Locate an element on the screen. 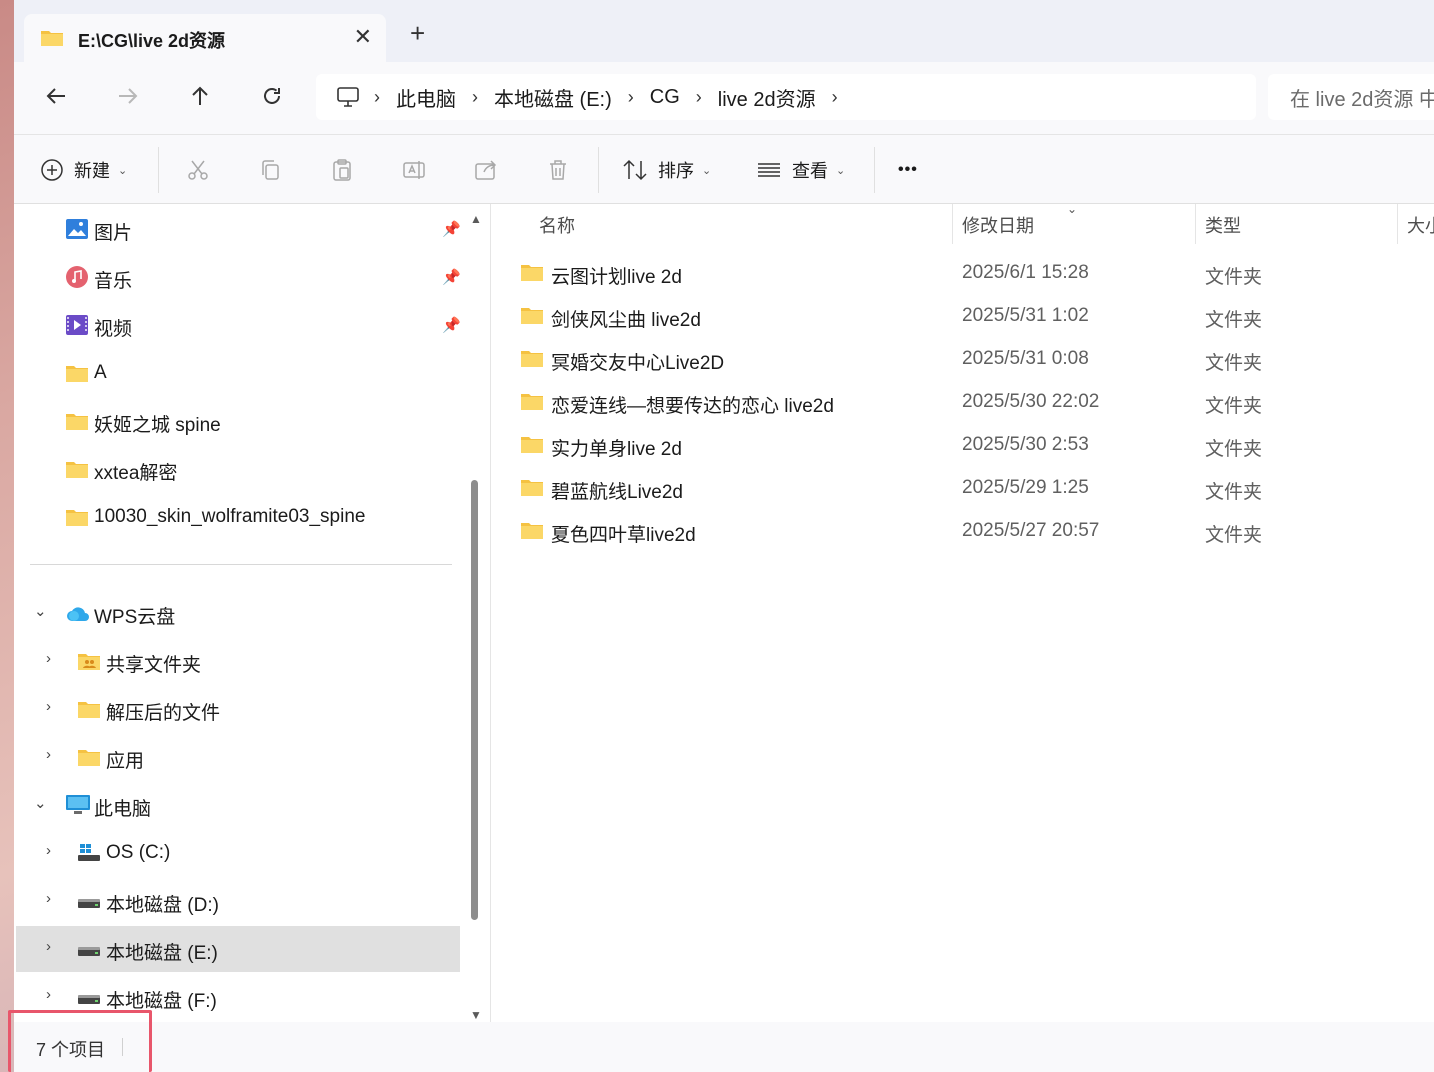  sidebar-item-folder: 妖姬之城 spine is located at coordinates (238, 421).